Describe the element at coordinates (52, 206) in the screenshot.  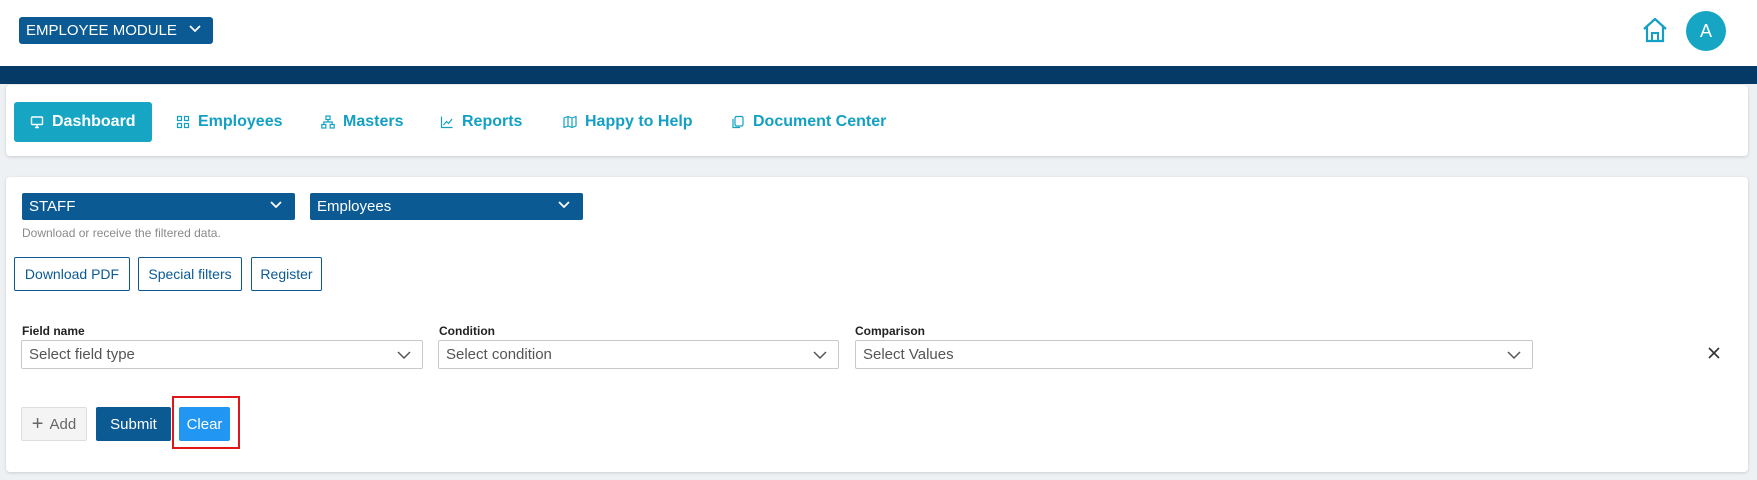
I see `category-select-value: STAFF` at that location.